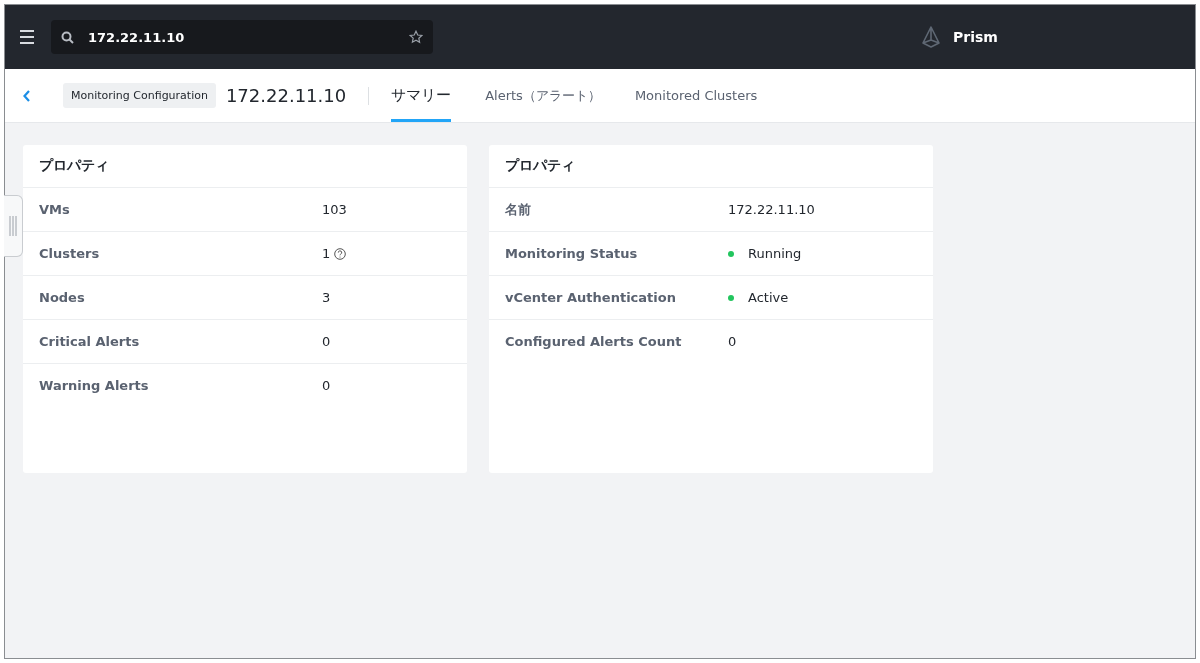 The image size is (1200, 663). I want to click on pyramid-logo-icon, so click(931, 37).